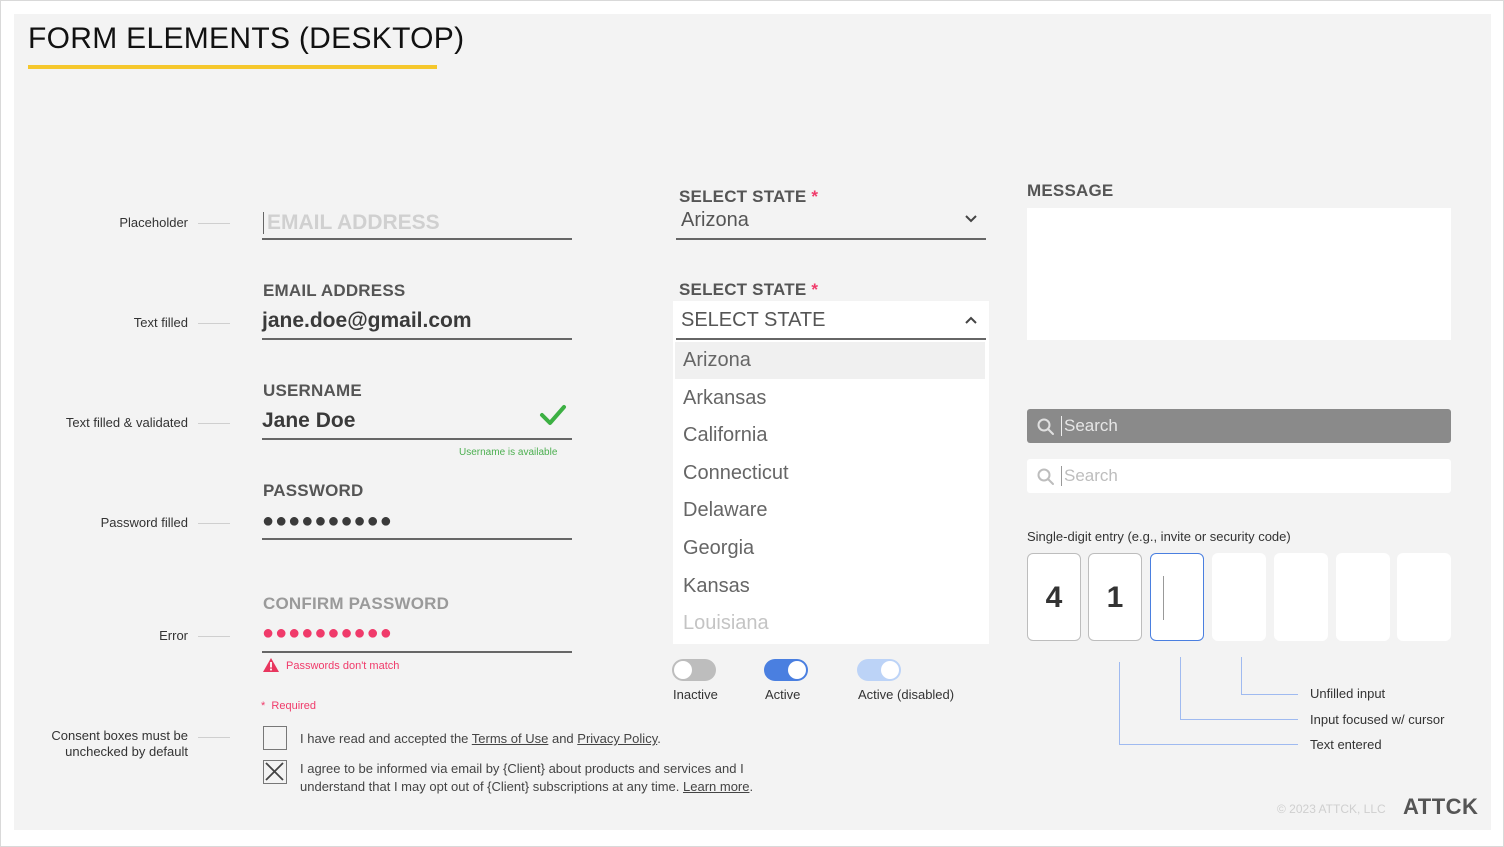 Image resolution: width=1504 pixels, height=847 pixels. What do you see at coordinates (1346, 744) in the screenshot?
I see `legend-entered: Text entered` at bounding box center [1346, 744].